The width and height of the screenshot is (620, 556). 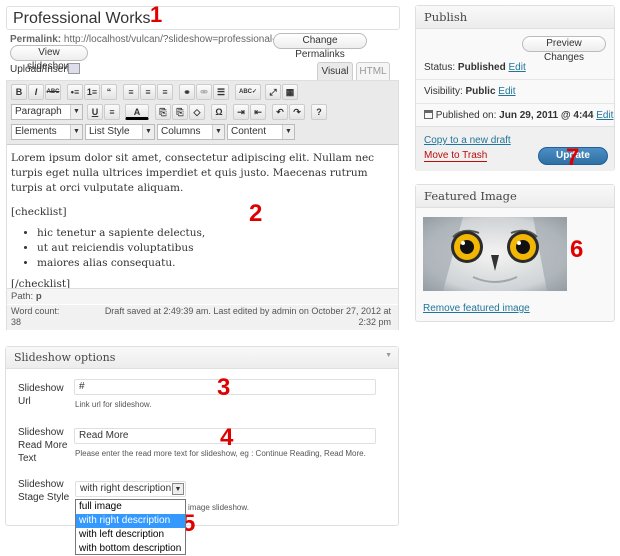 I want to click on word-count: 38, so click(x=16, y=322).